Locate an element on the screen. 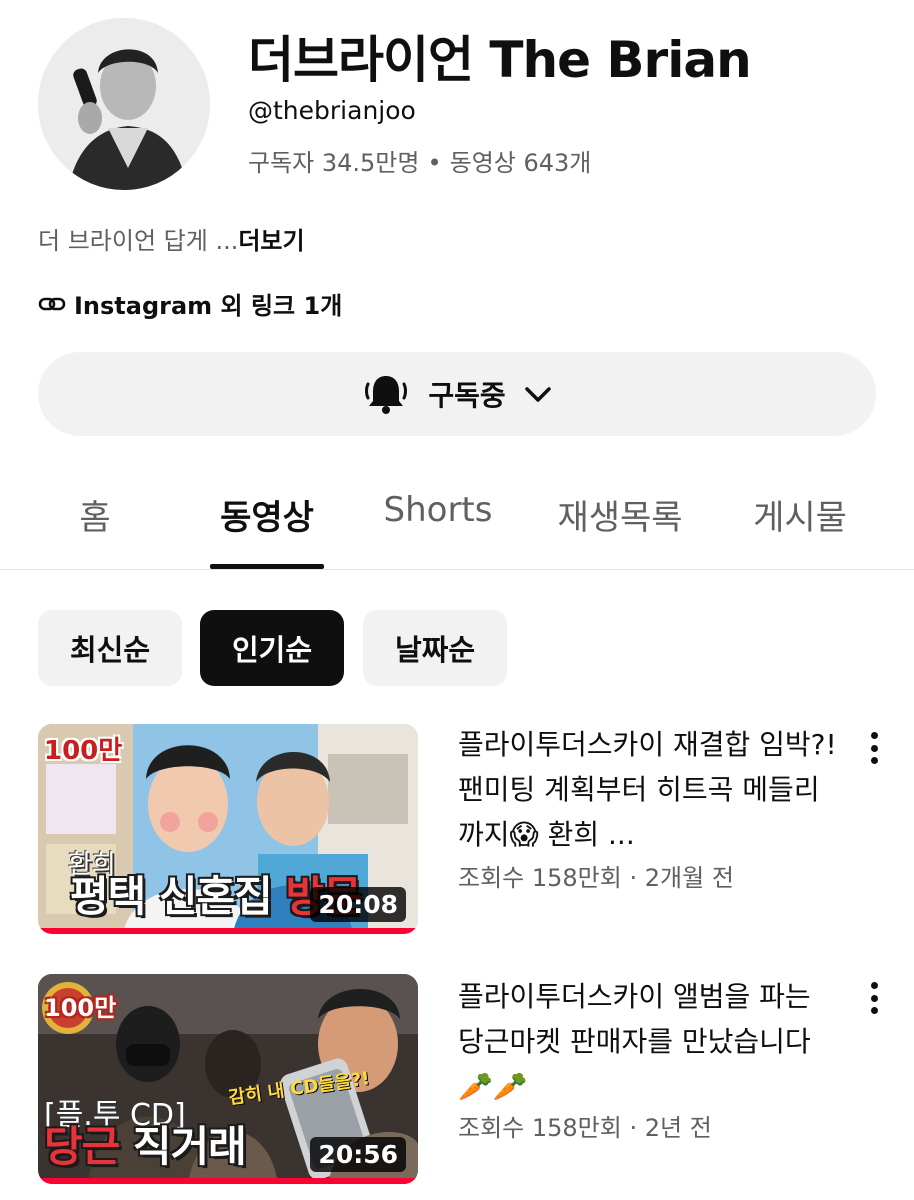  video-title: 플라이투더스카이 앨범을 파는 당근마켓 판매자를 만났습니다 🥕🥕 is located at coordinates (648, 1041).